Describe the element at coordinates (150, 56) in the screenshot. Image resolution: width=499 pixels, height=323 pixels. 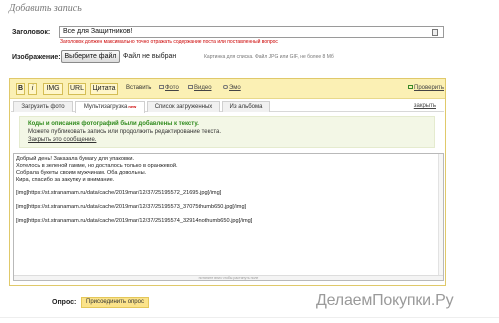
I see `file-status: Файл не выбран` at that location.